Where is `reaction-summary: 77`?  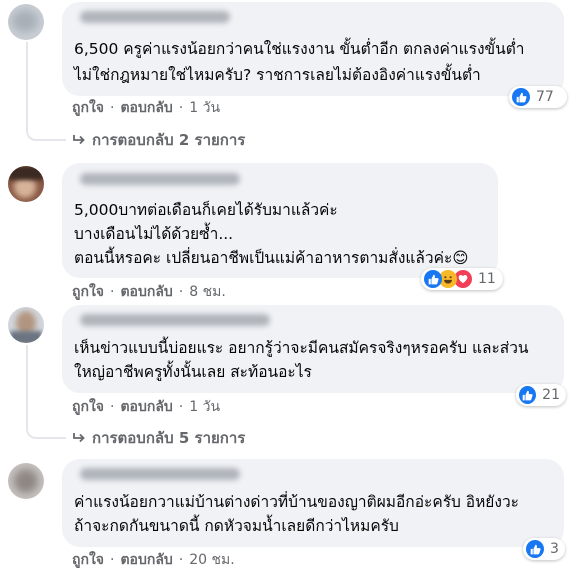 reaction-summary: 77 is located at coordinates (538, 97).